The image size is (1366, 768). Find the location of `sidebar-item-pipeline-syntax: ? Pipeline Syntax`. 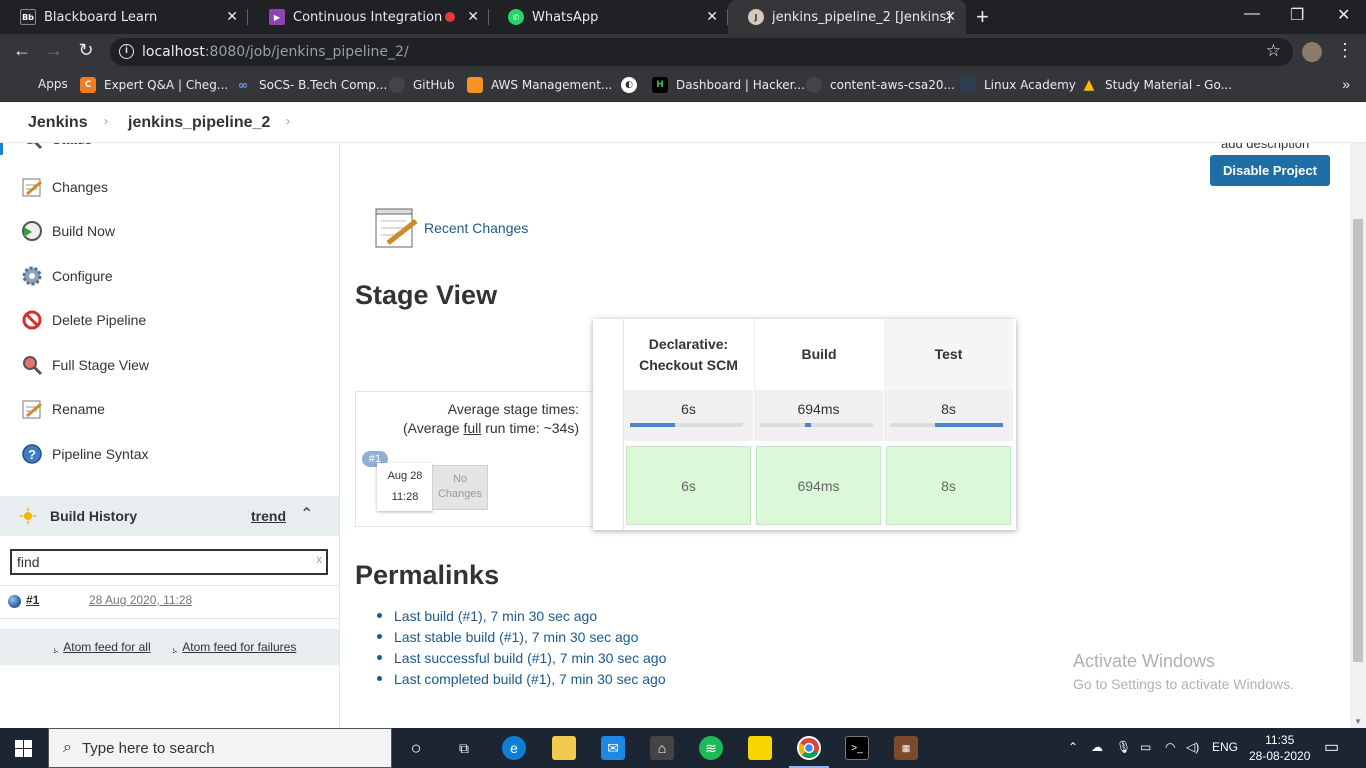

sidebar-item-pipeline-syntax: ? Pipeline Syntax is located at coordinates (170, 454).